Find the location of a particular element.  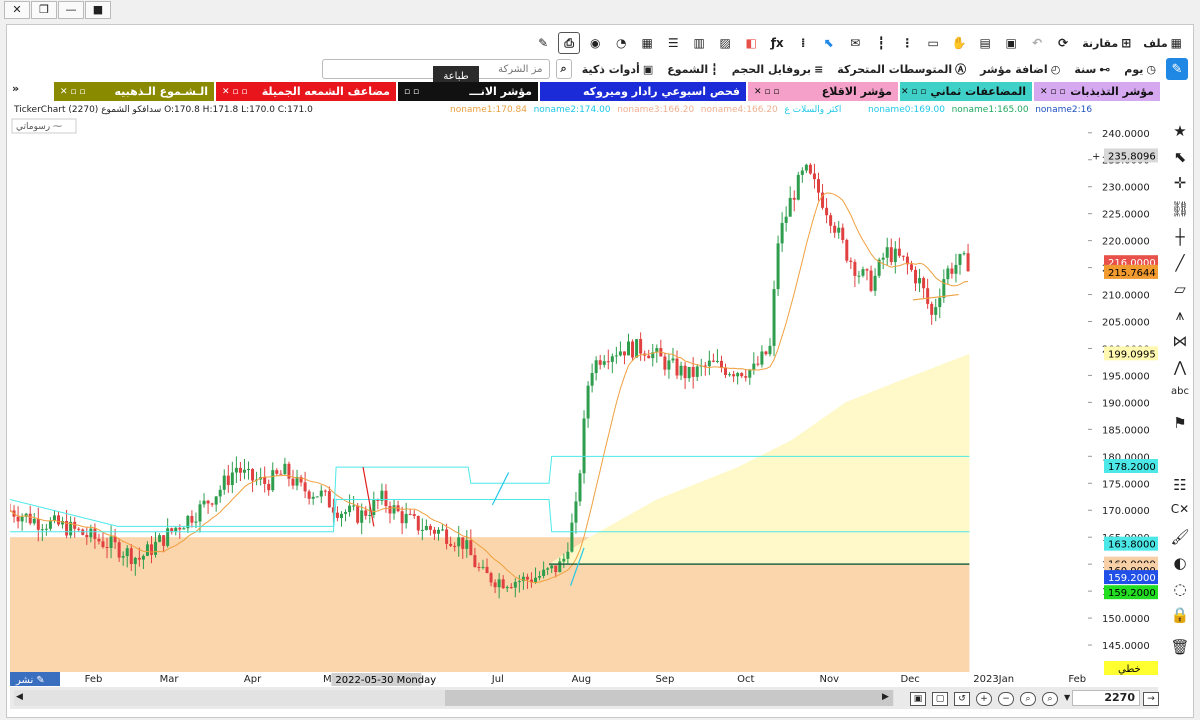

color-icon: ◧ is located at coordinates (751, 43).